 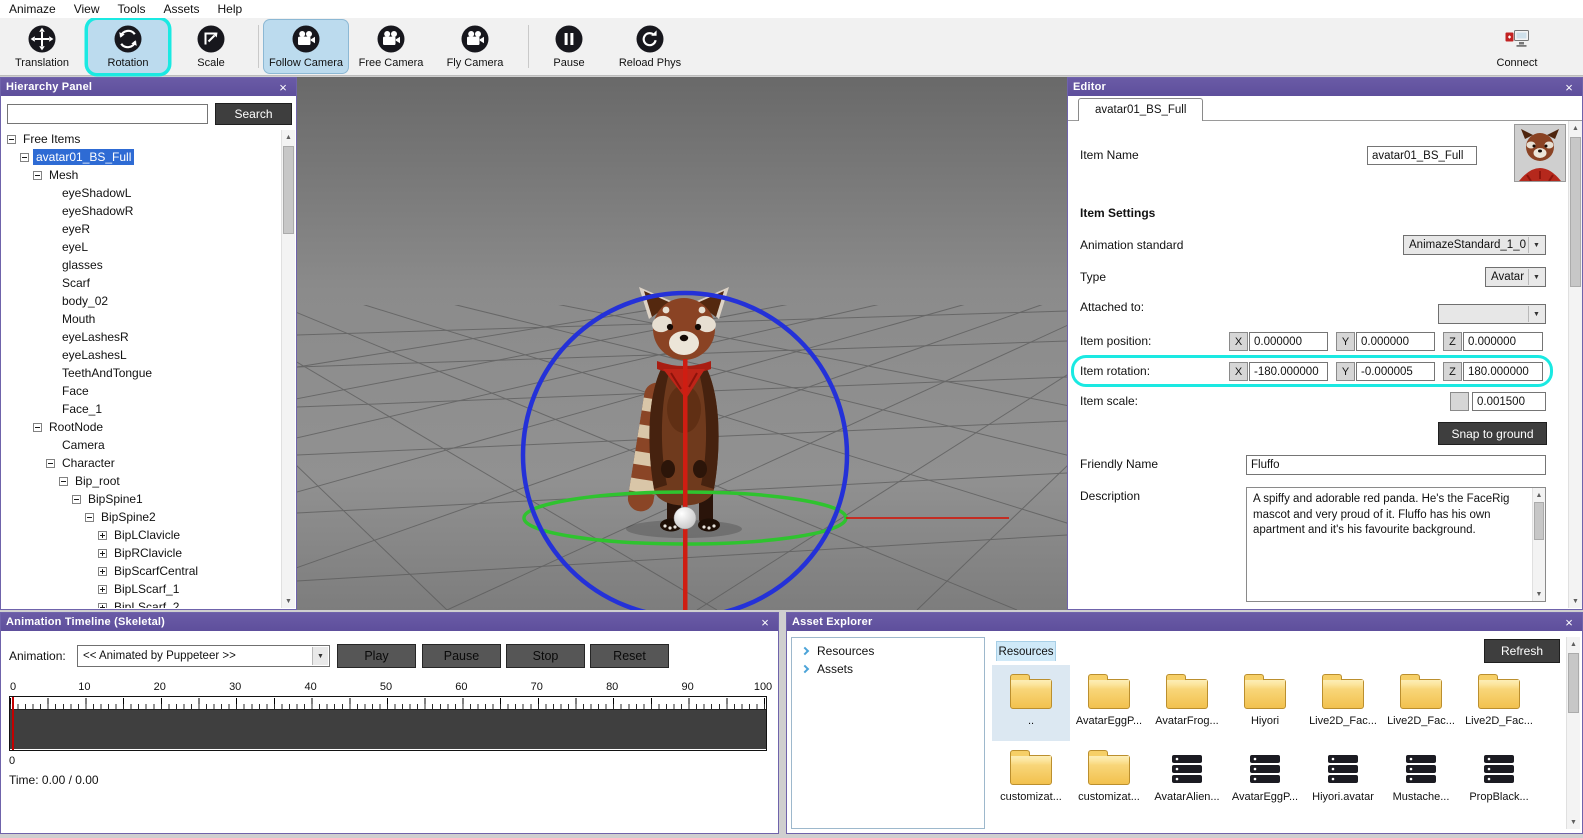 I want to click on tree-item: Face_1, so click(x=141, y=409).